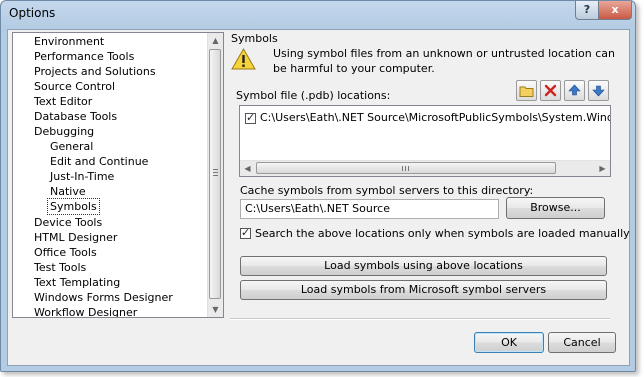 This screenshot has height=377, width=644. I want to click on delete-icon, so click(550, 90).